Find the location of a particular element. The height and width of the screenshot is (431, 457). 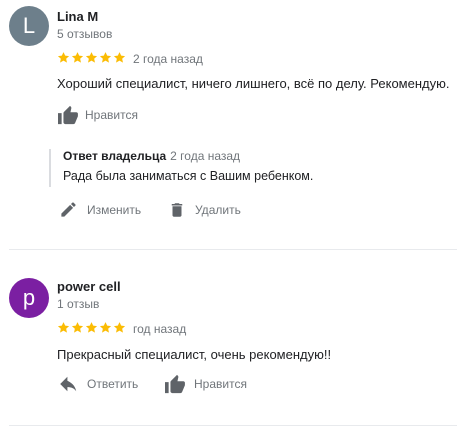

avatar: L is located at coordinates (29, 26).